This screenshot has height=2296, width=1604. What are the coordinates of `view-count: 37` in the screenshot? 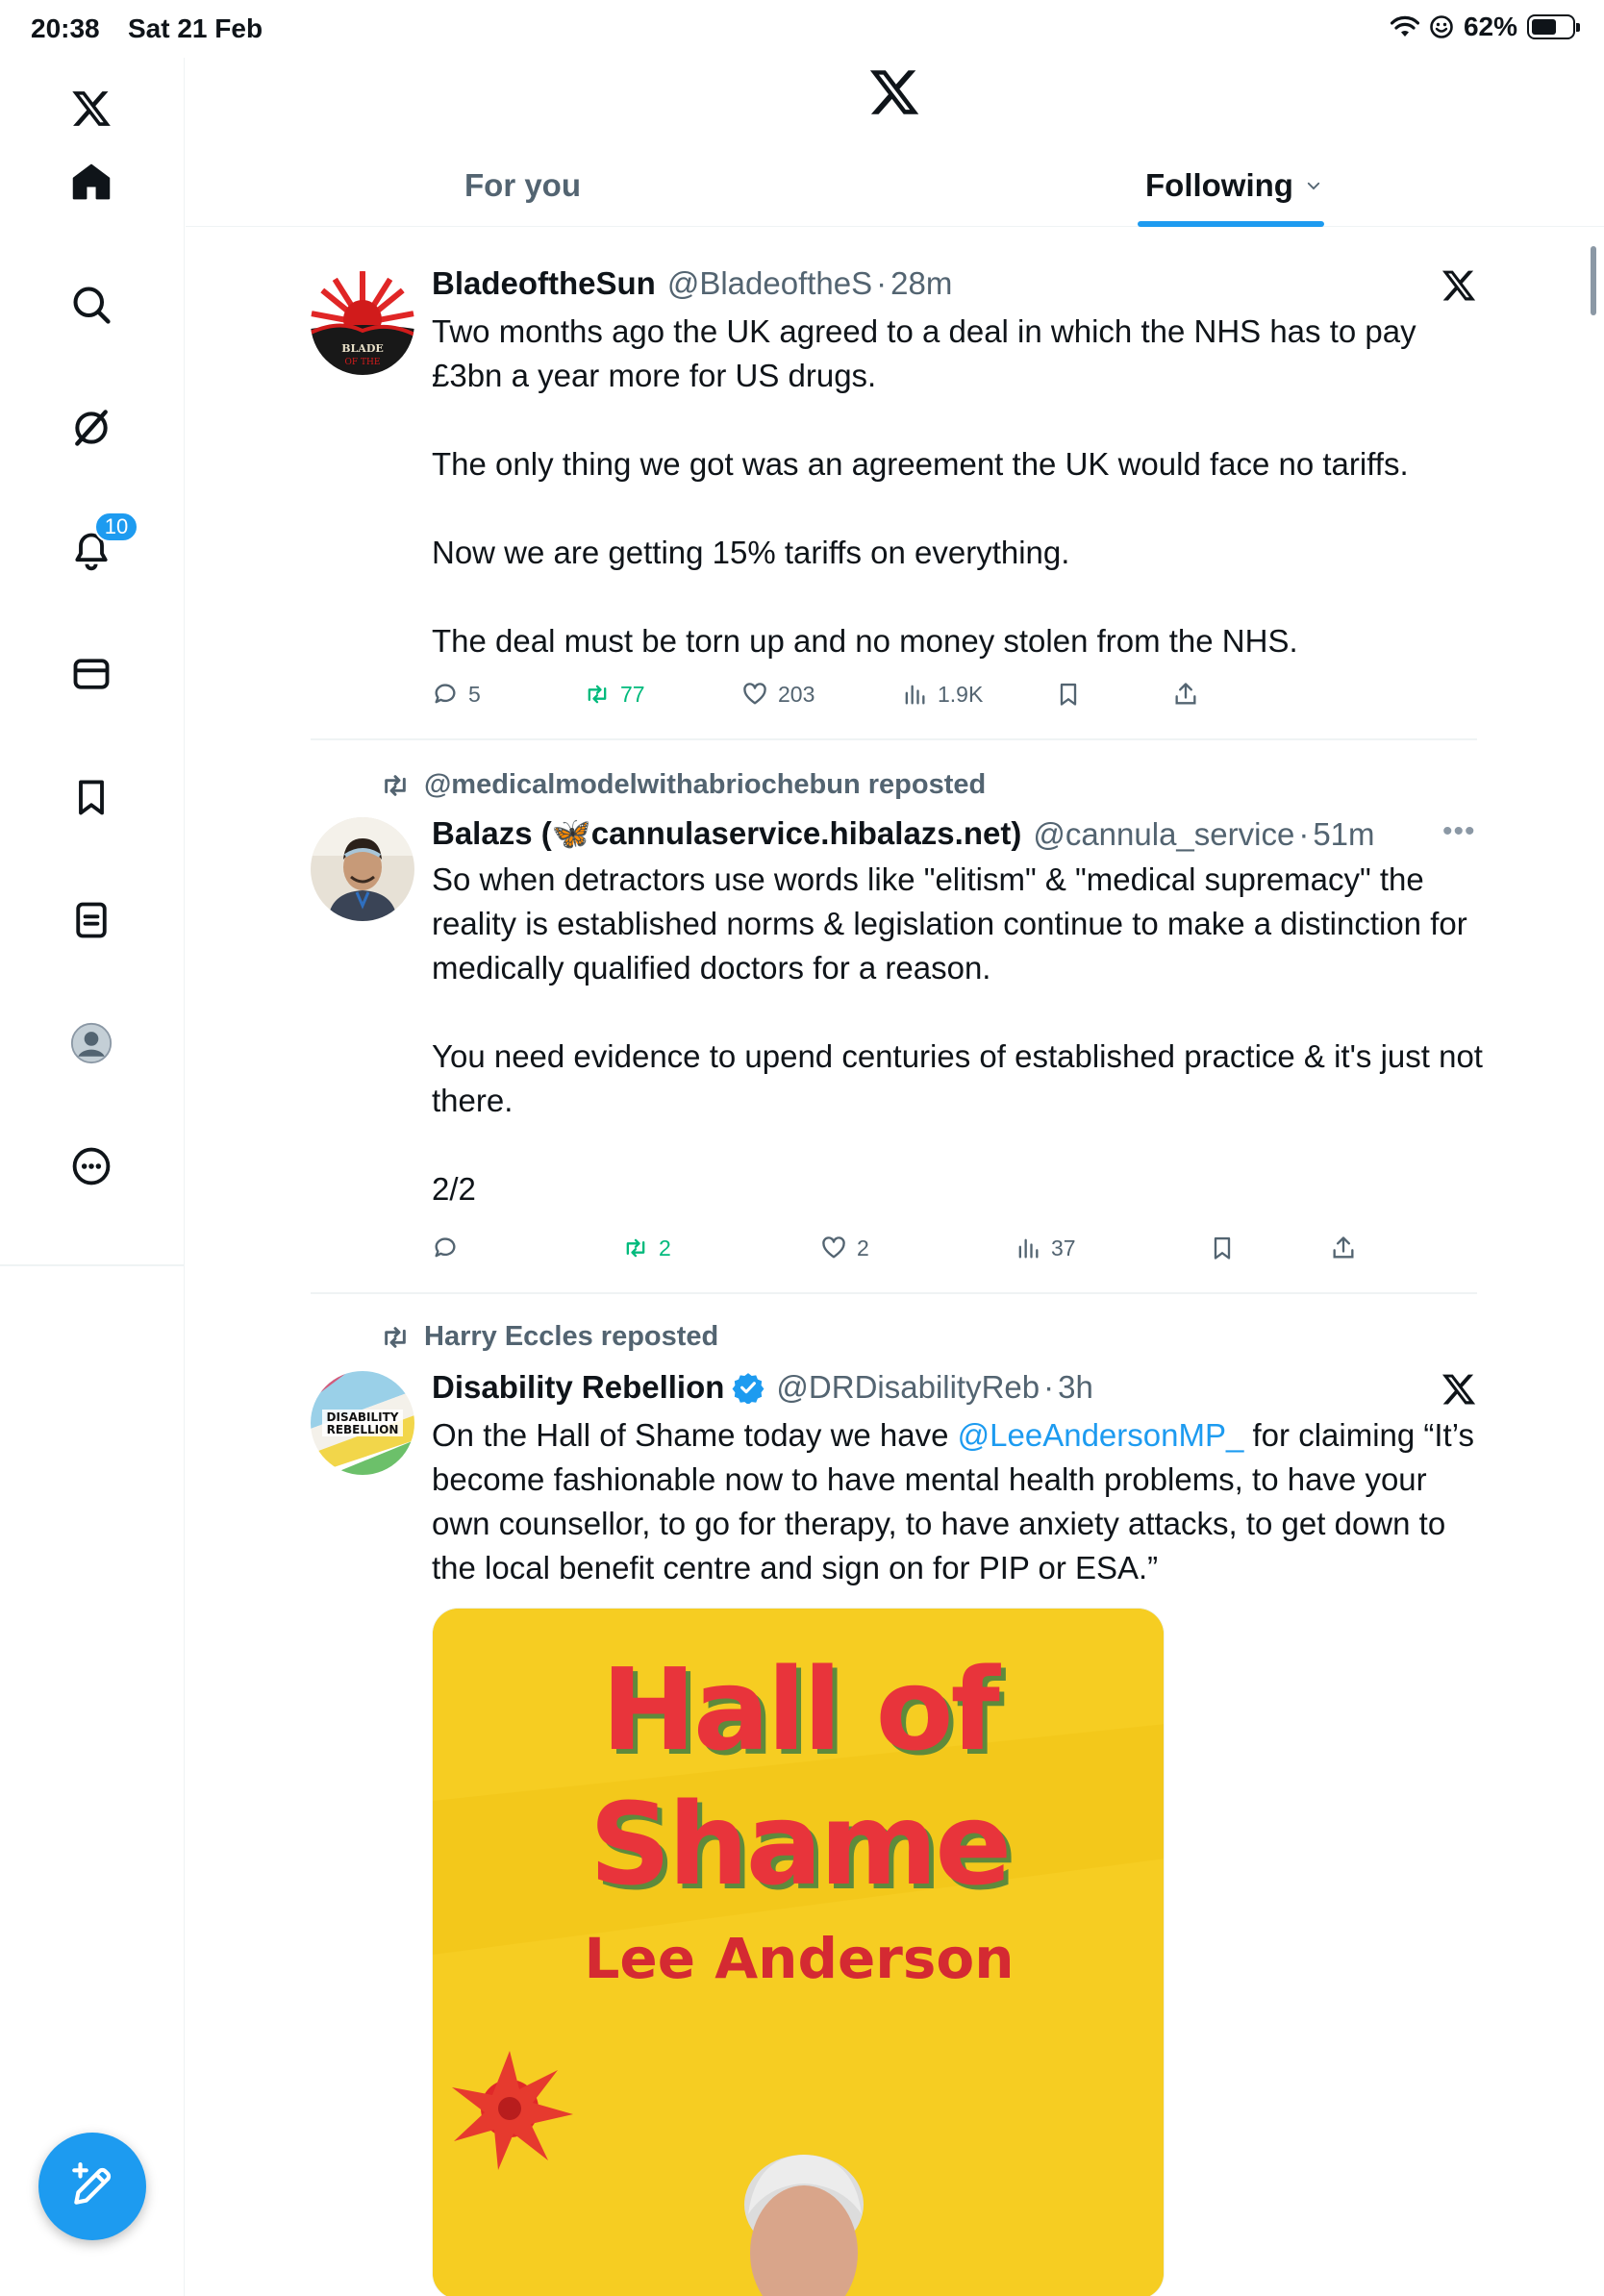 It's located at (1063, 1247).